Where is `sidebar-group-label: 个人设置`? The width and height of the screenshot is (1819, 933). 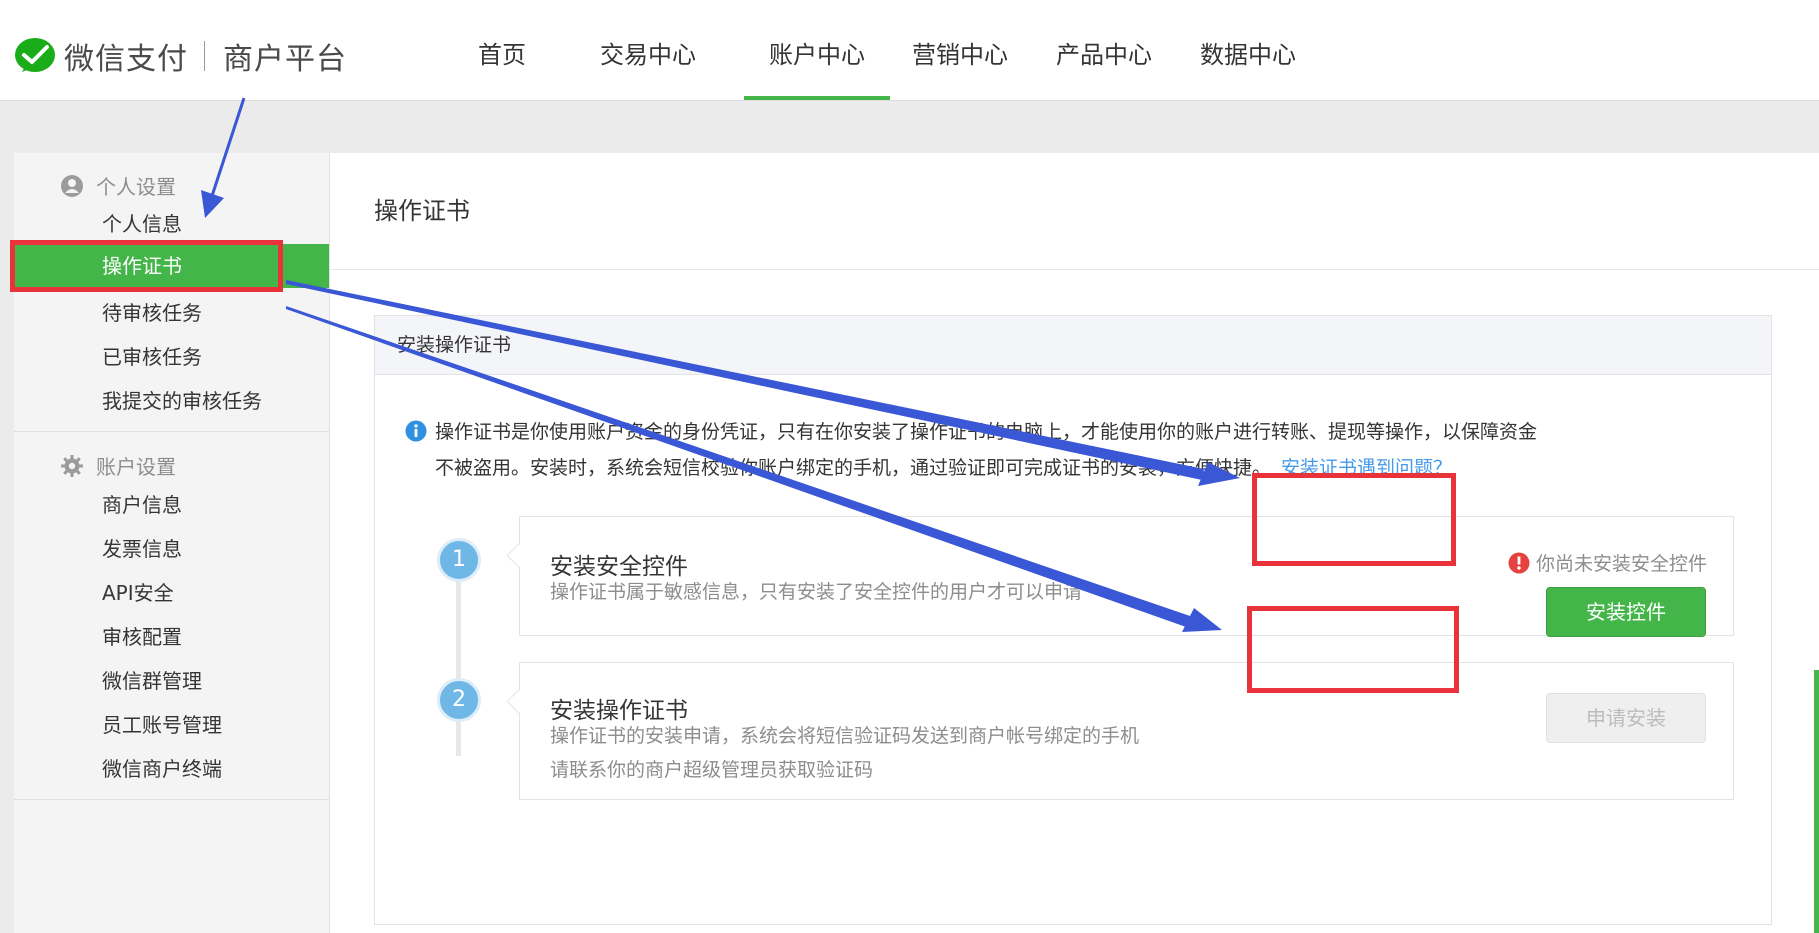 sidebar-group-label: 个人设置 is located at coordinates (136, 187).